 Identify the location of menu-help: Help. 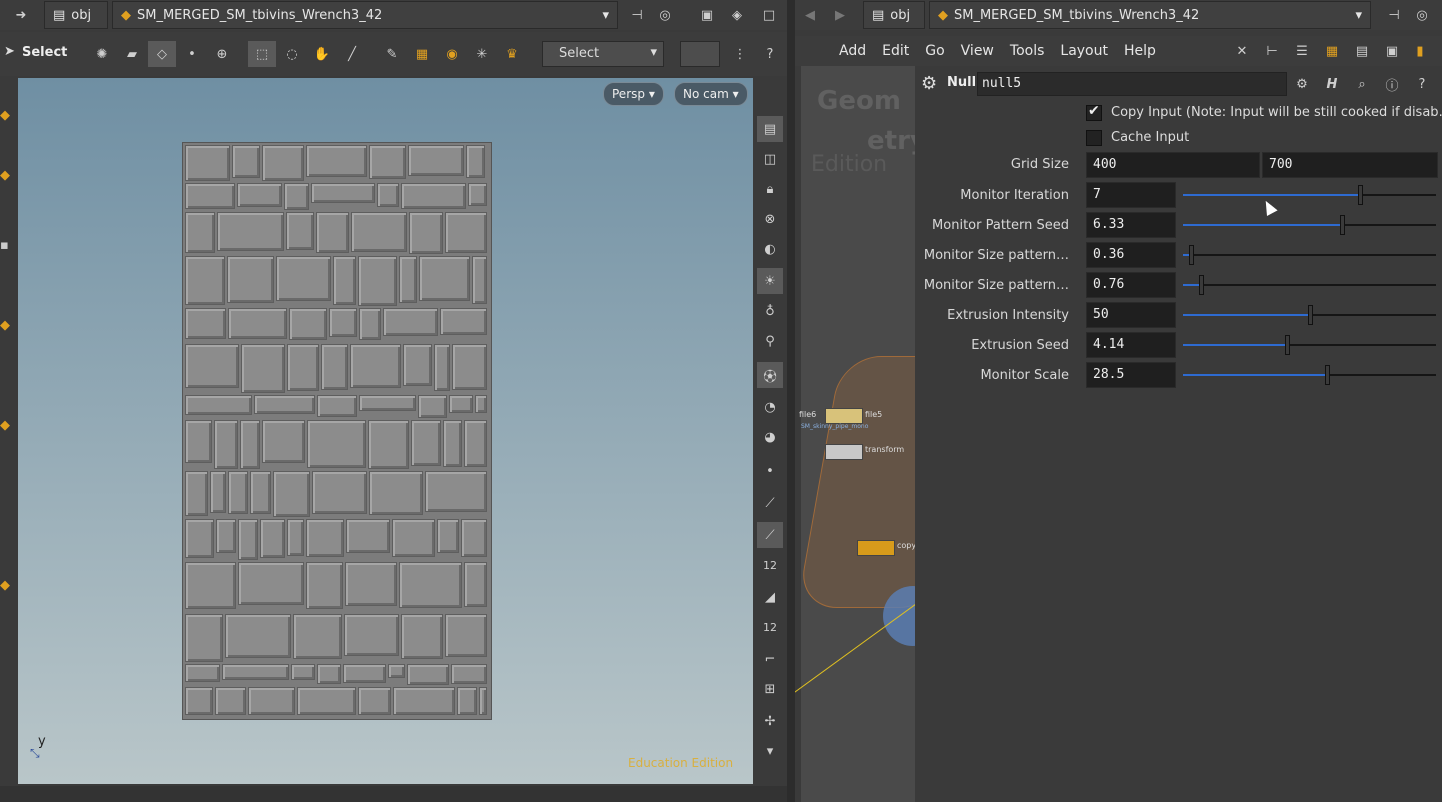
(1140, 51).